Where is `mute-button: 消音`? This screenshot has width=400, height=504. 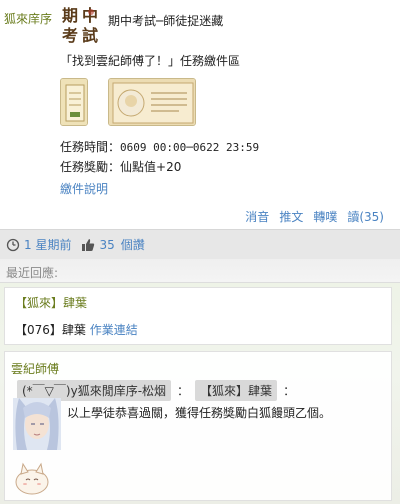
mute-button: 消音 is located at coordinates (257, 216).